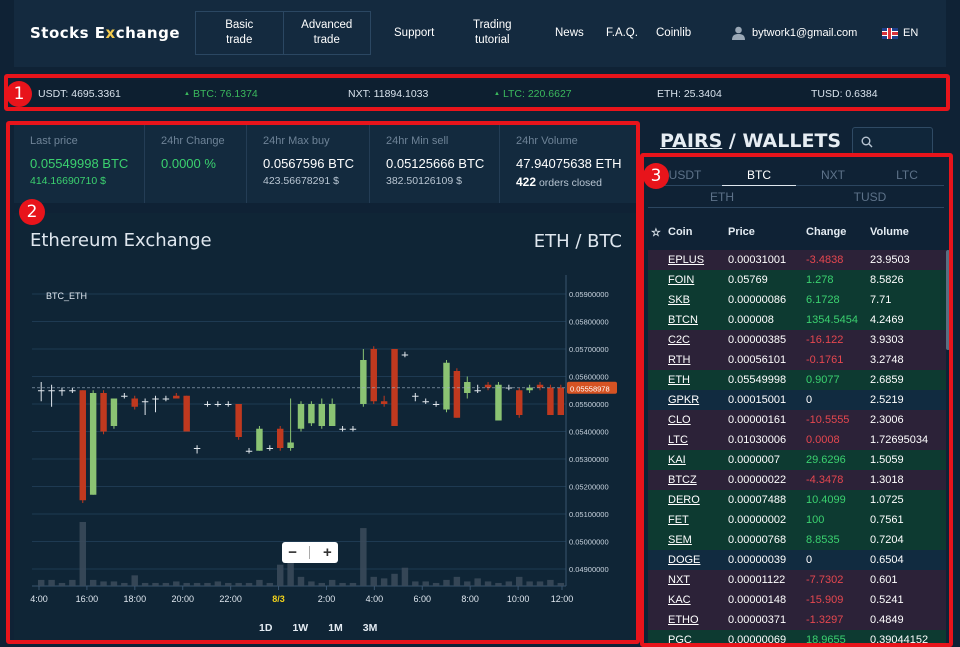 Image resolution: width=960 pixels, height=647 pixels. I want to click on cell-coin: SKB, so click(679, 300).